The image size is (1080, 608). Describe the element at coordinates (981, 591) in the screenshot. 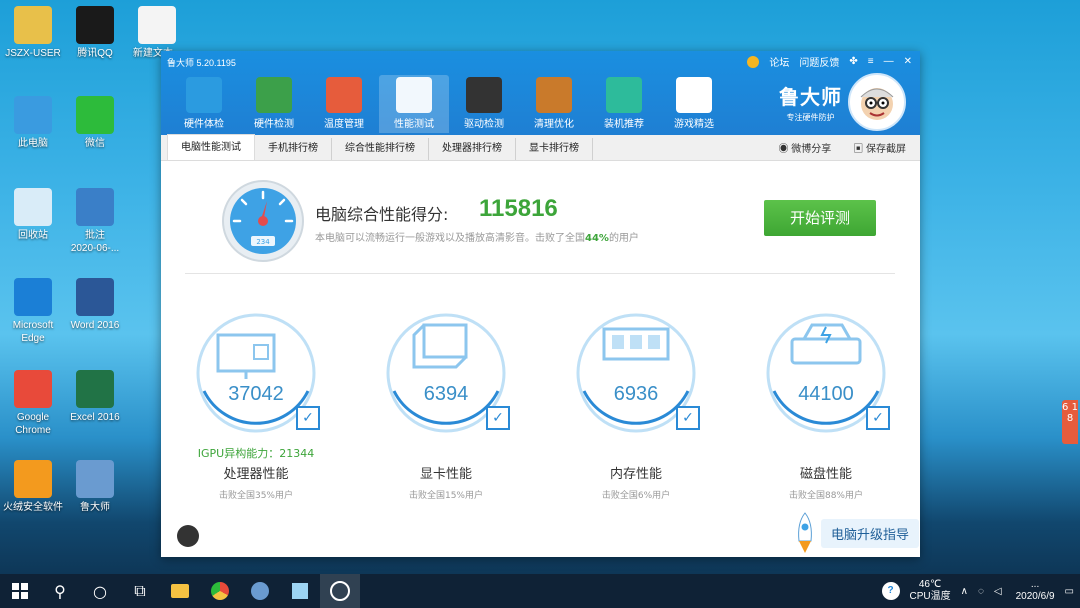

I see `network-icon: ◌` at that location.